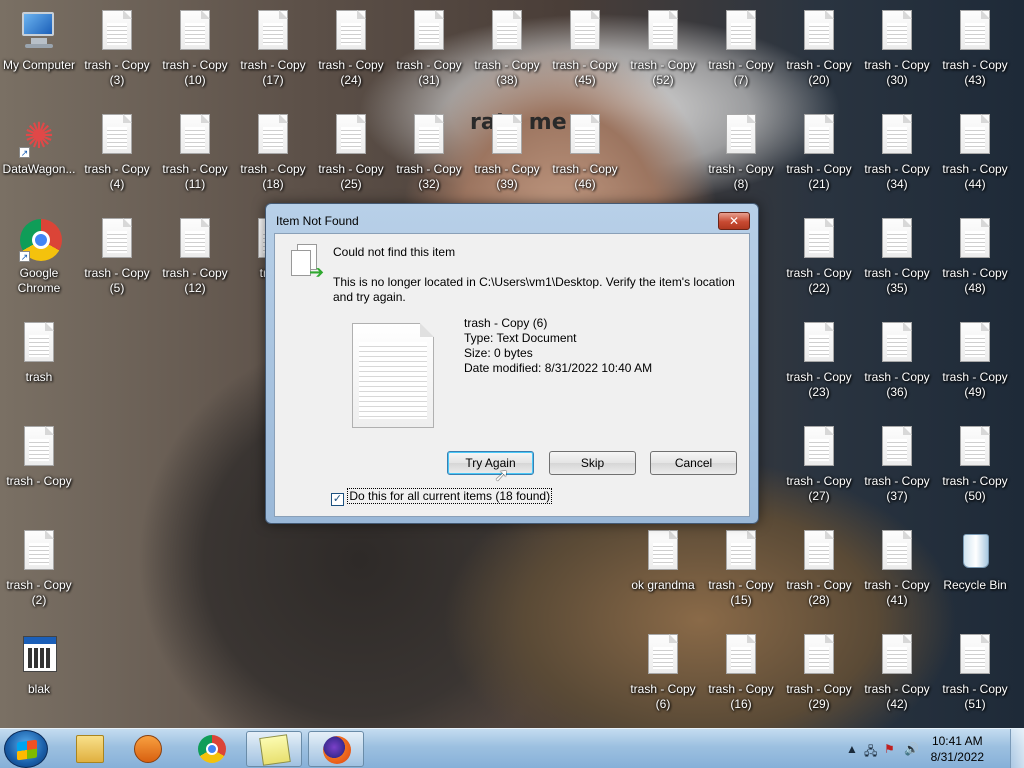  What do you see at coordinates (273, 72) in the screenshot?
I see `desktop-icon-label: trash - Copy (17)` at bounding box center [273, 72].